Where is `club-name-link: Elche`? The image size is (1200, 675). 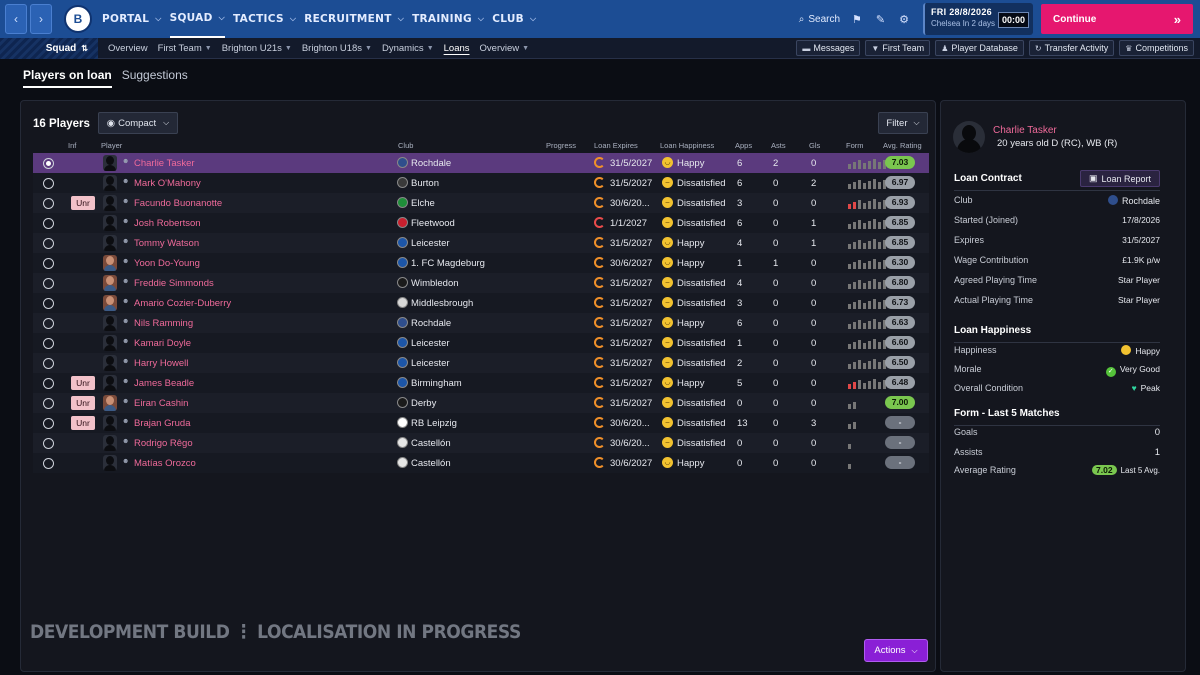
club-name-link: Elche is located at coordinates (423, 203).